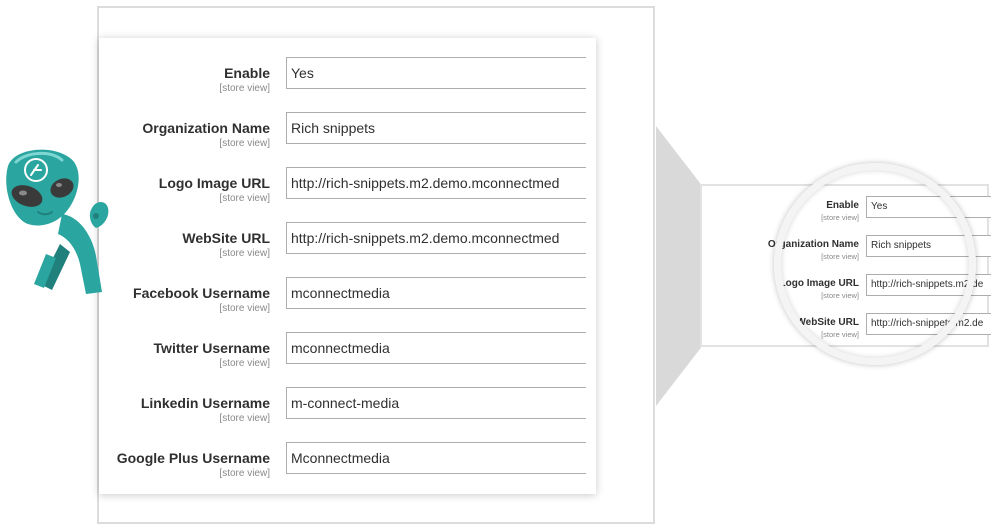 This screenshot has width=993, height=529. I want to click on field-label: Enable, so click(247, 73).